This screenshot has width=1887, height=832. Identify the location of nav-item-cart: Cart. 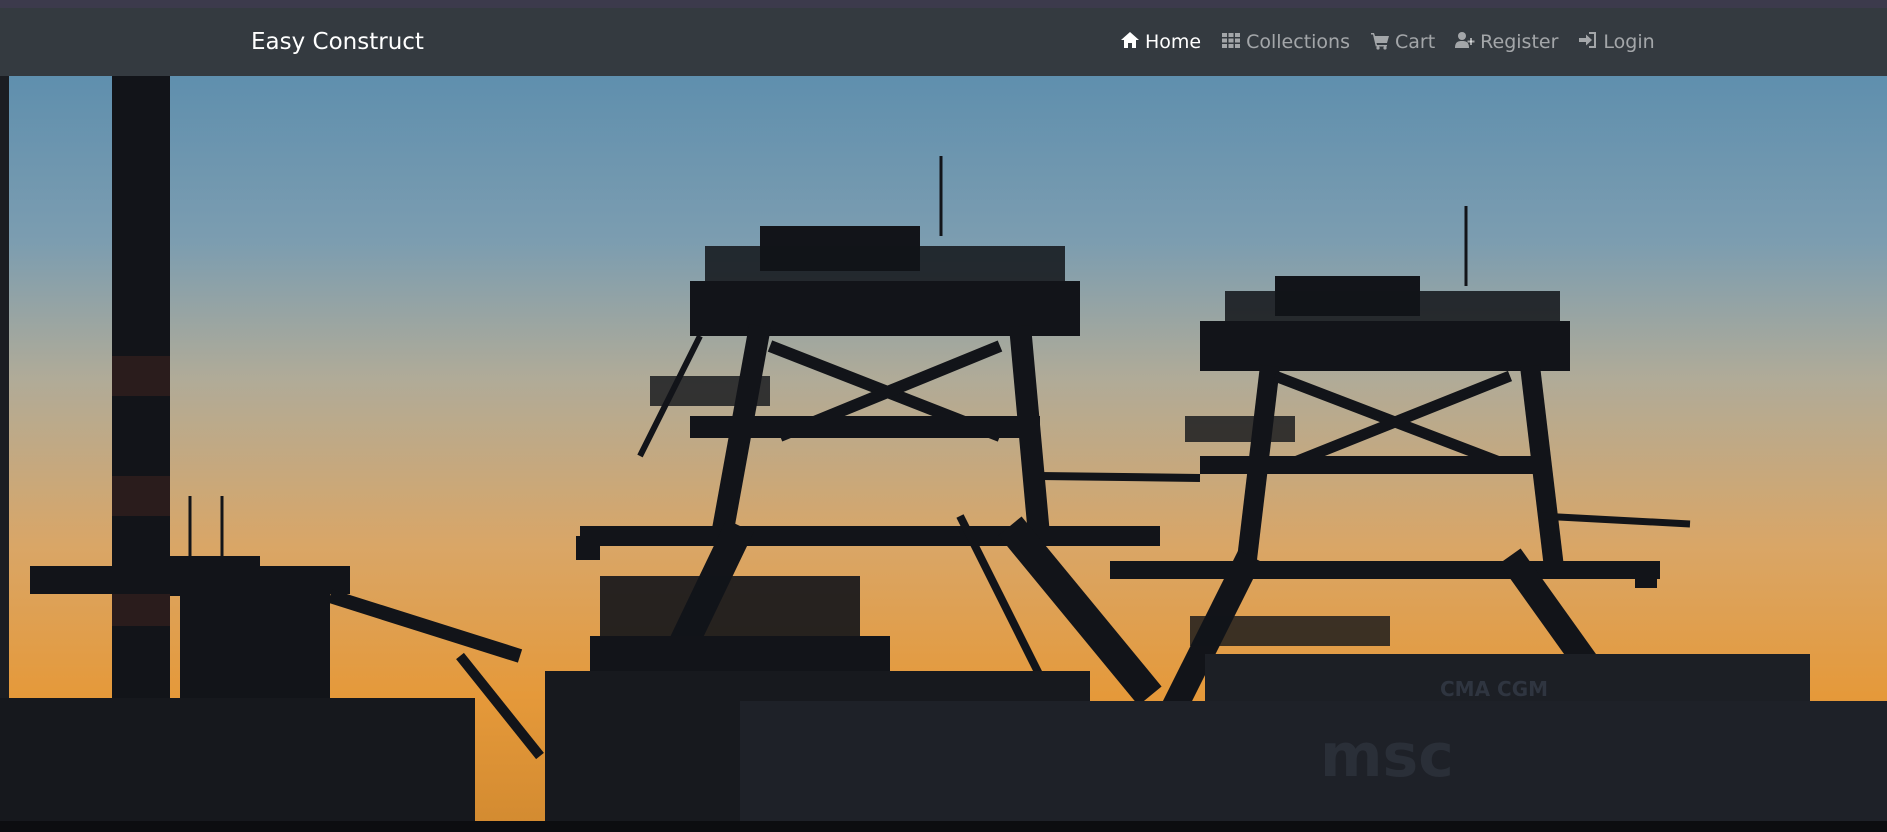
(1402, 42).